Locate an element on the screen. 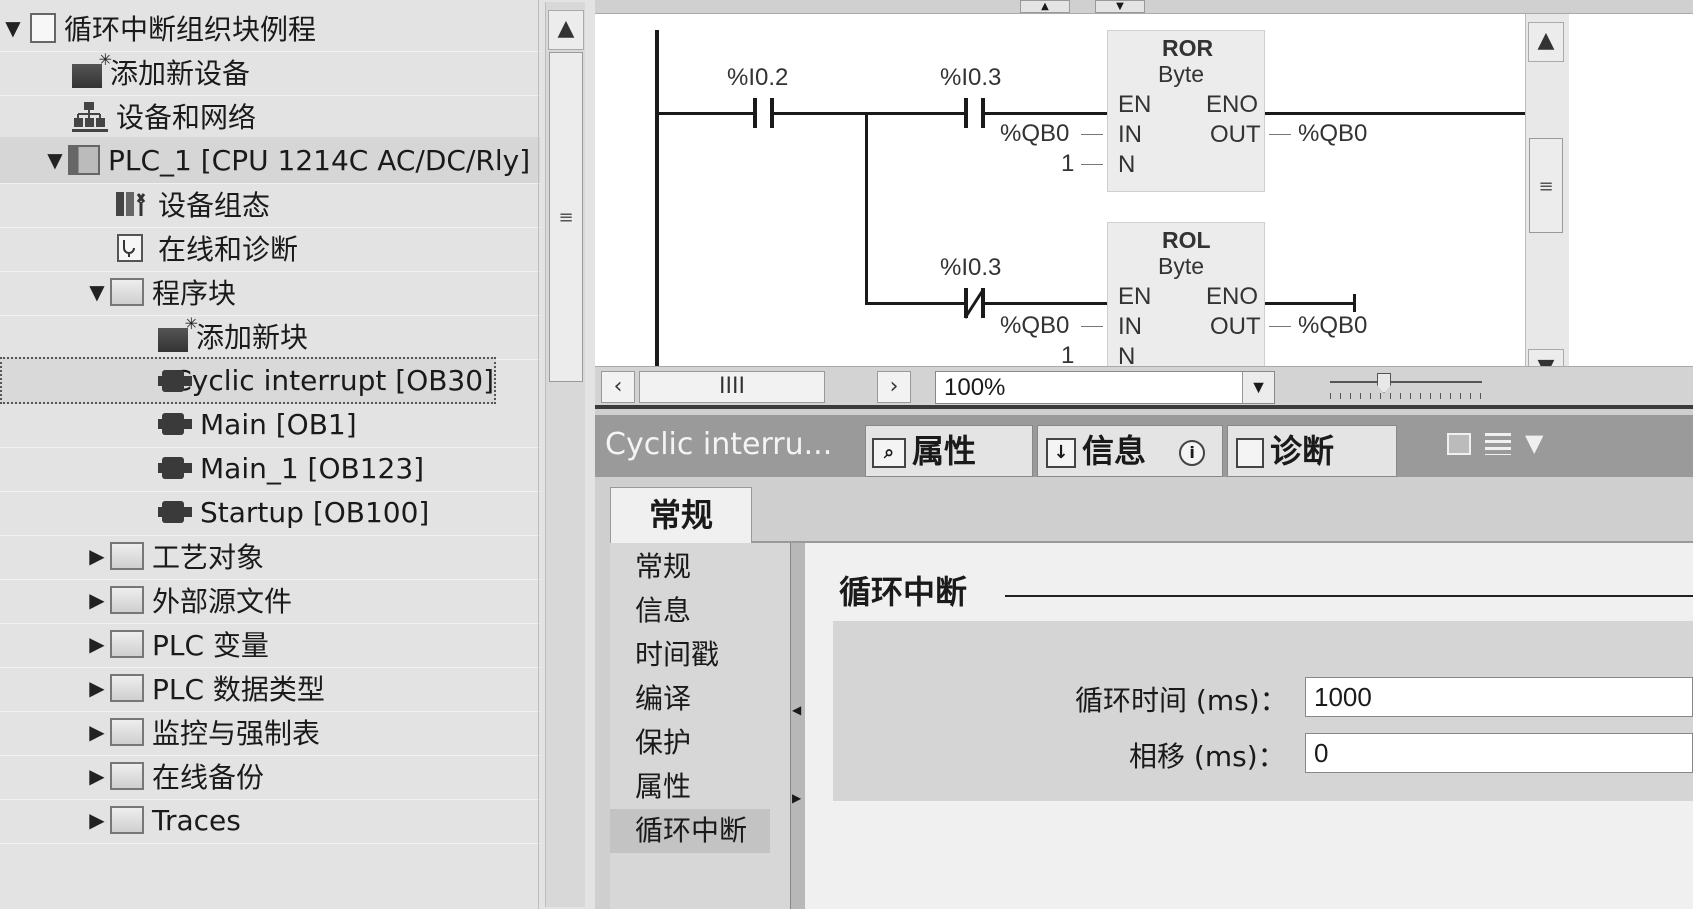 The height and width of the screenshot is (909, 1693). tree-item-plc: ▼ PLC_1 [CPU 1214C AC/DC/Rly] is located at coordinates (270, 160).